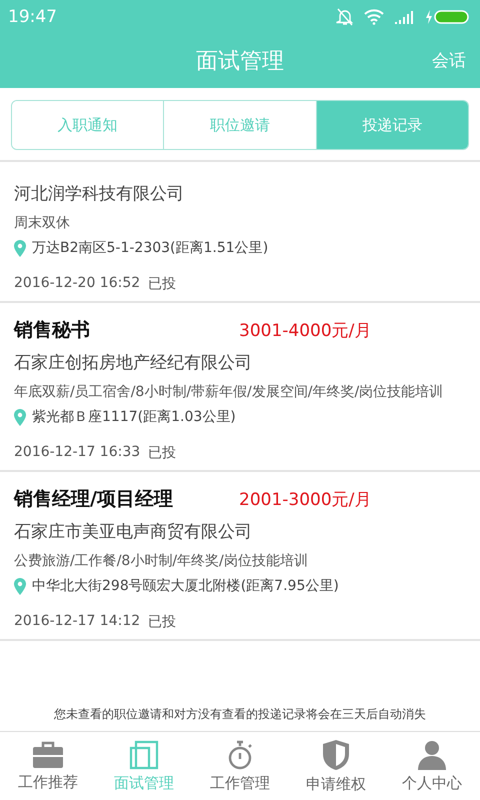 The width and height of the screenshot is (480, 800). I want to click on nav-tab: 面试管理, so click(144, 766).